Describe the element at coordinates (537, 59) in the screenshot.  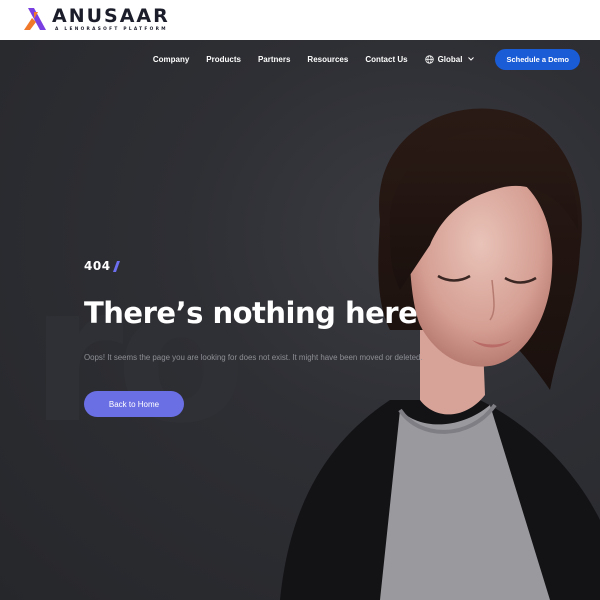
I see `schedule-demo-button: Schedule a Demo` at that location.